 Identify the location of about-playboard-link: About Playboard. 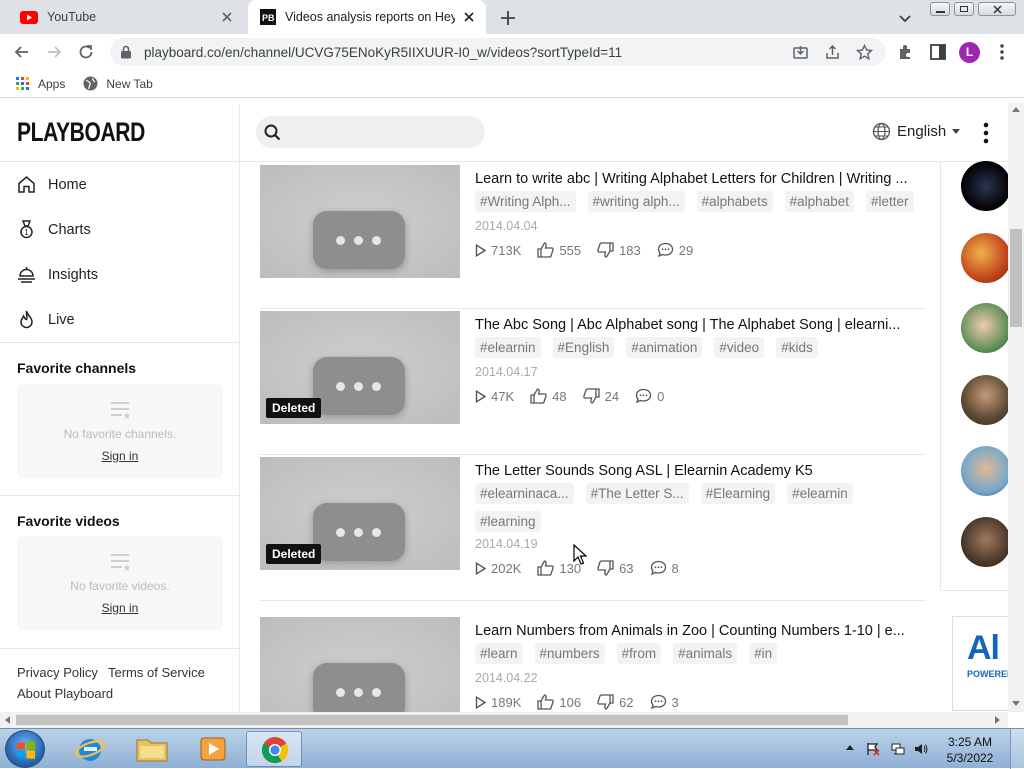
(65, 693).